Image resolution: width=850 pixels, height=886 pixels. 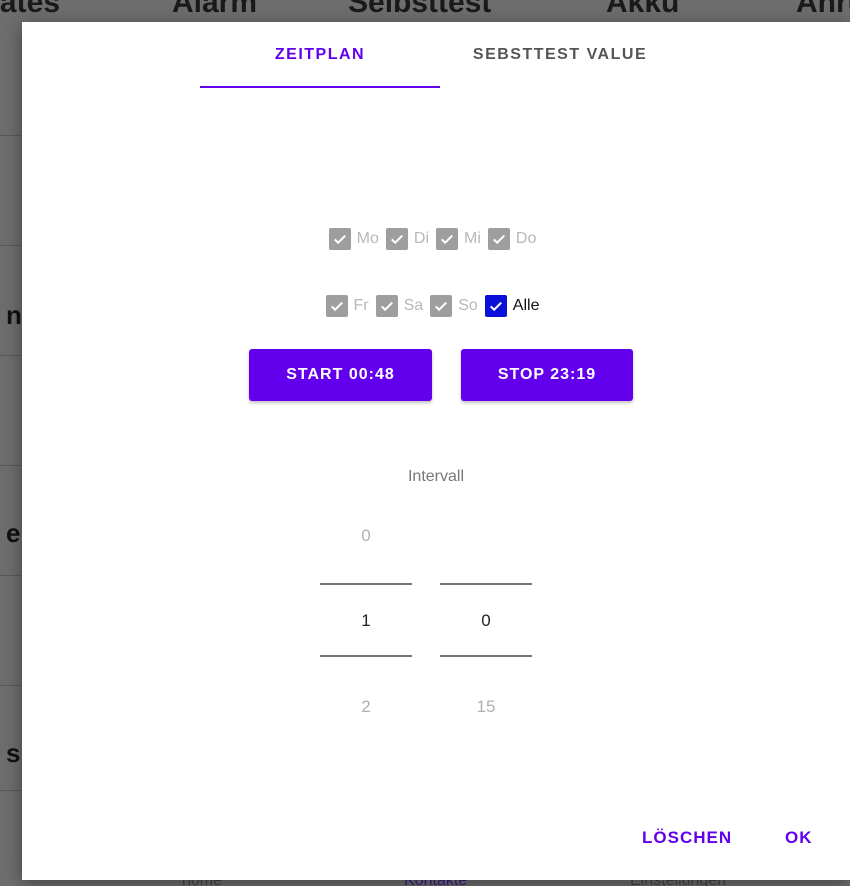 What do you see at coordinates (454, 306) in the screenshot?
I see `day-checkbox-so: So` at bounding box center [454, 306].